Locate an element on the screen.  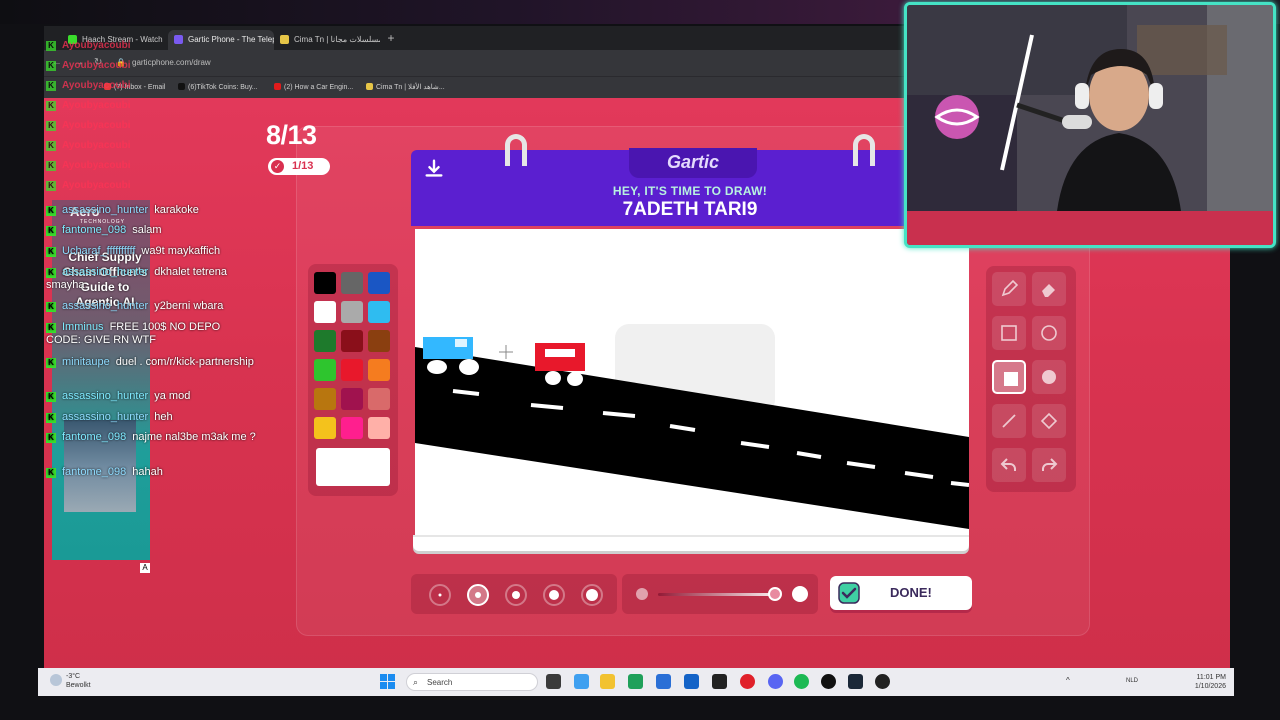
outlook-icon is located at coordinates (691, 681).